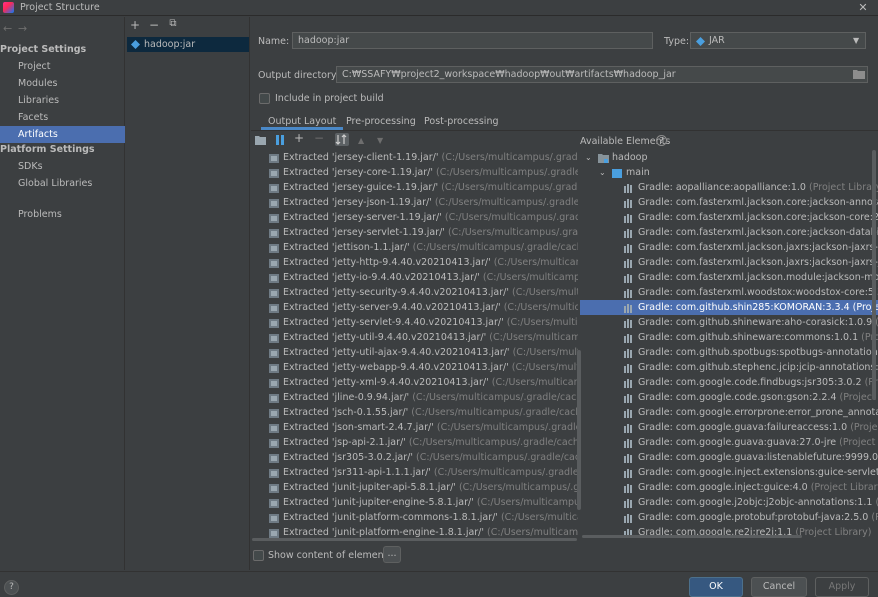  What do you see at coordinates (361, 140) in the screenshot?
I see `move-up-icon: ▲` at bounding box center [361, 140].